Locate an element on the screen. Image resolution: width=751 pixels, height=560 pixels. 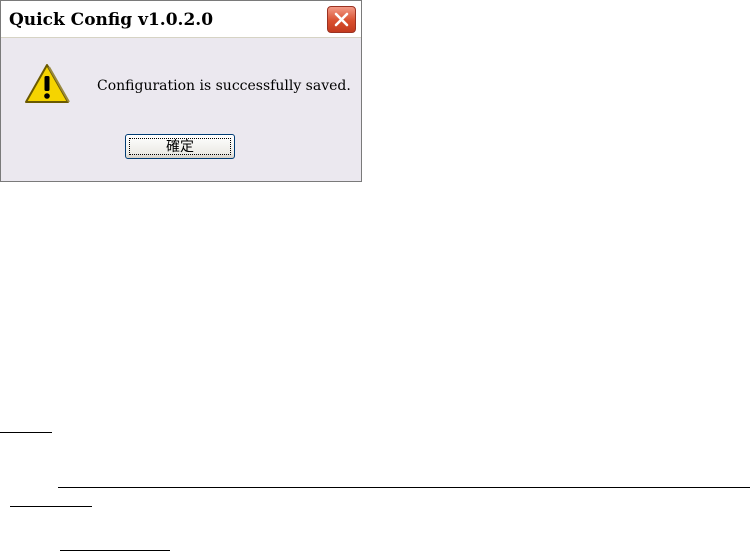
close-button is located at coordinates (341, 19).